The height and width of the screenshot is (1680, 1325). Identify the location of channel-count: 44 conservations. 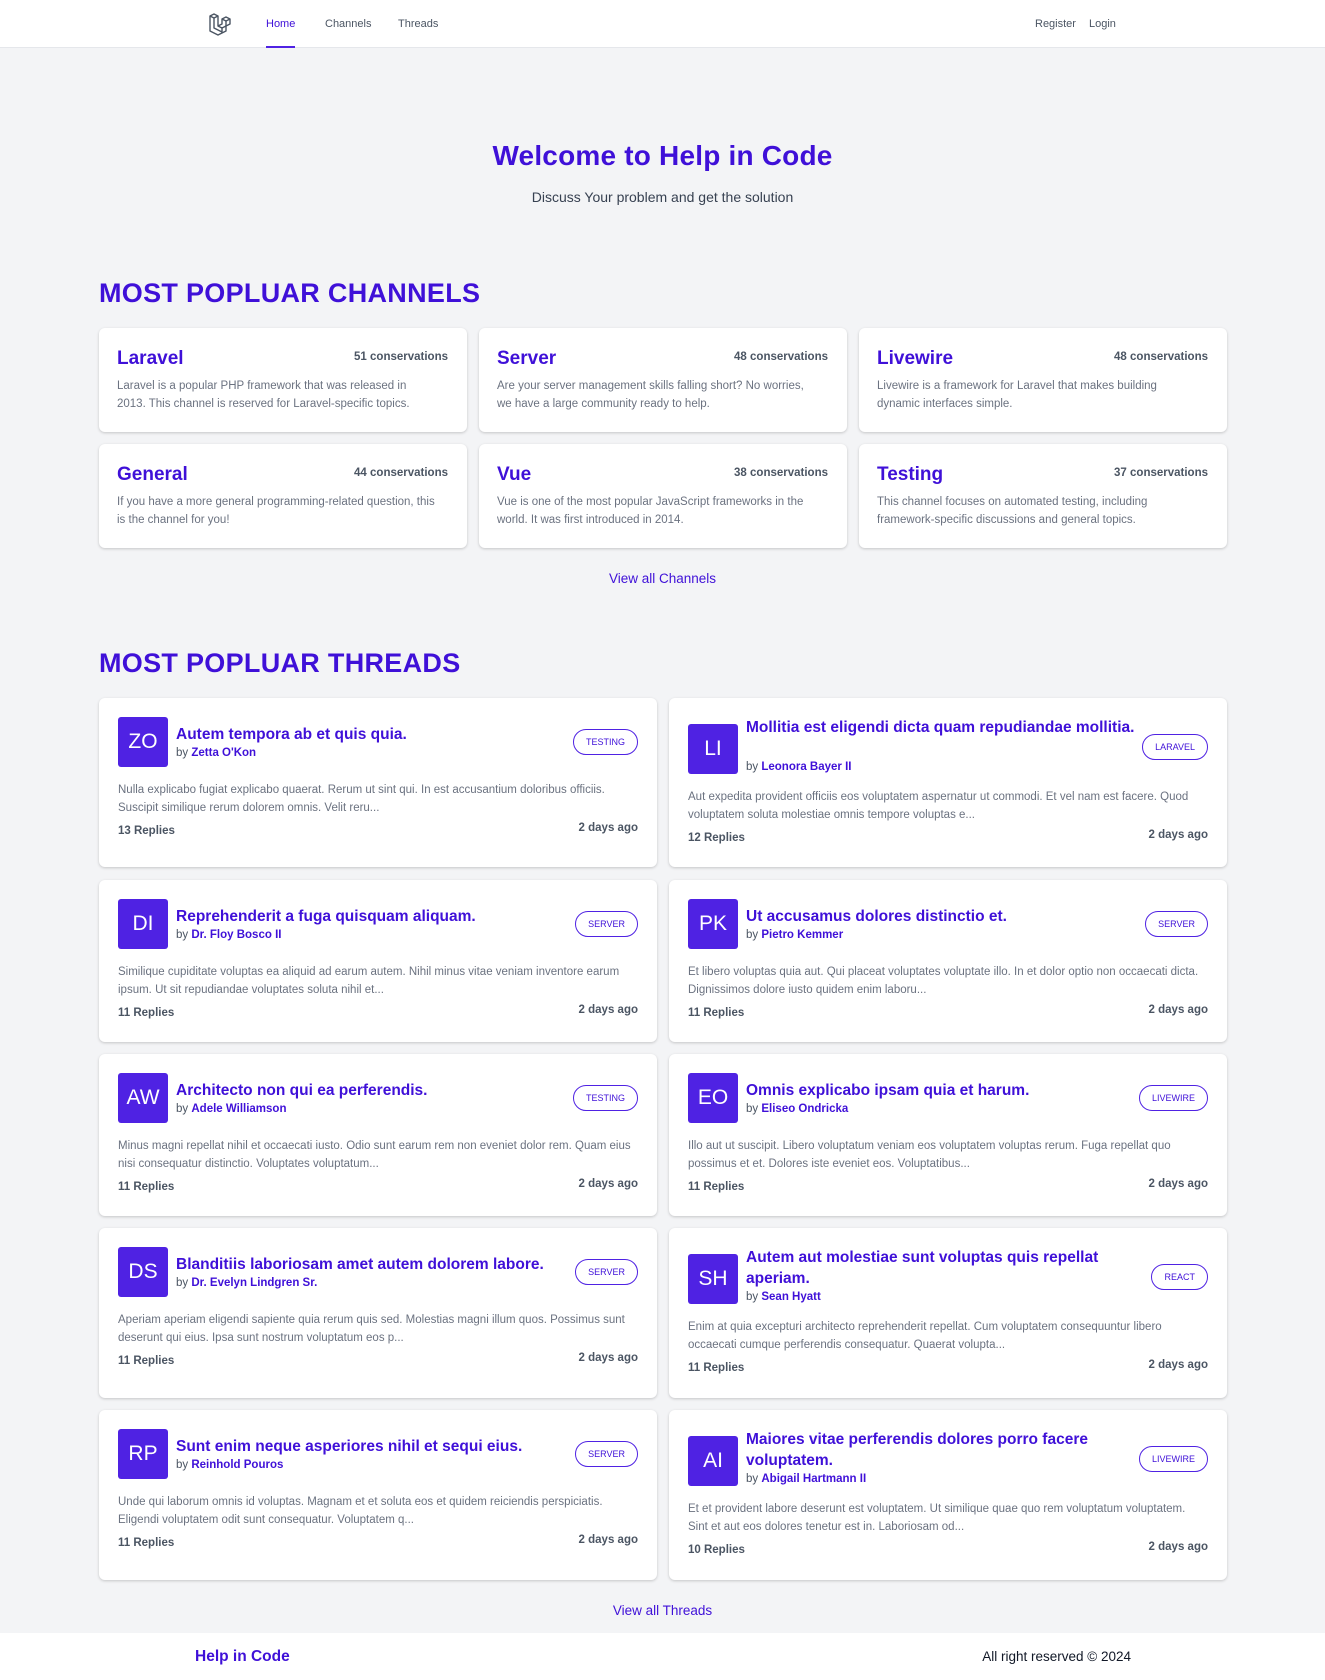
(401, 473).